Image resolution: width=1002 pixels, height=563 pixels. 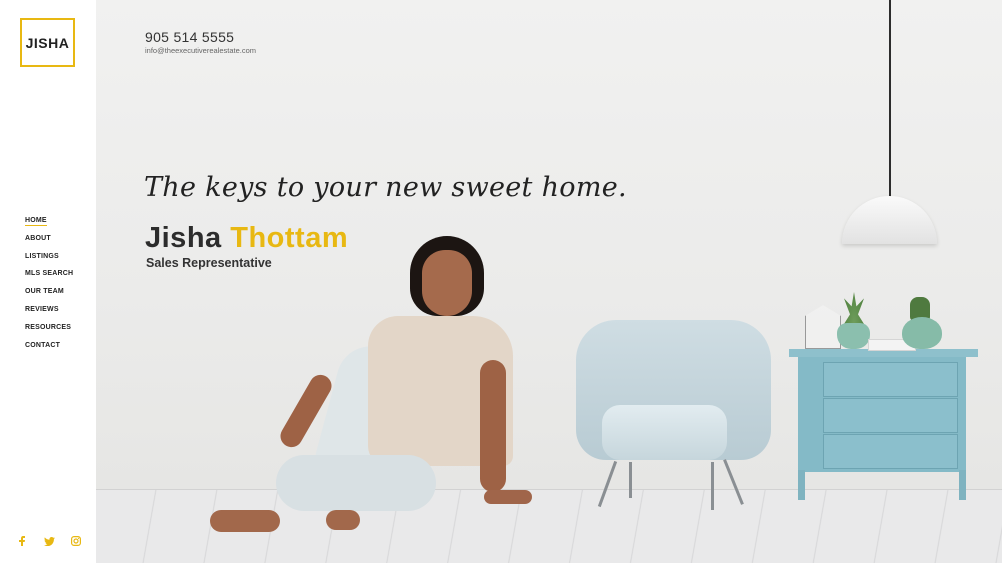 I want to click on agent-name: Jisha Thottam, so click(x=246, y=238).